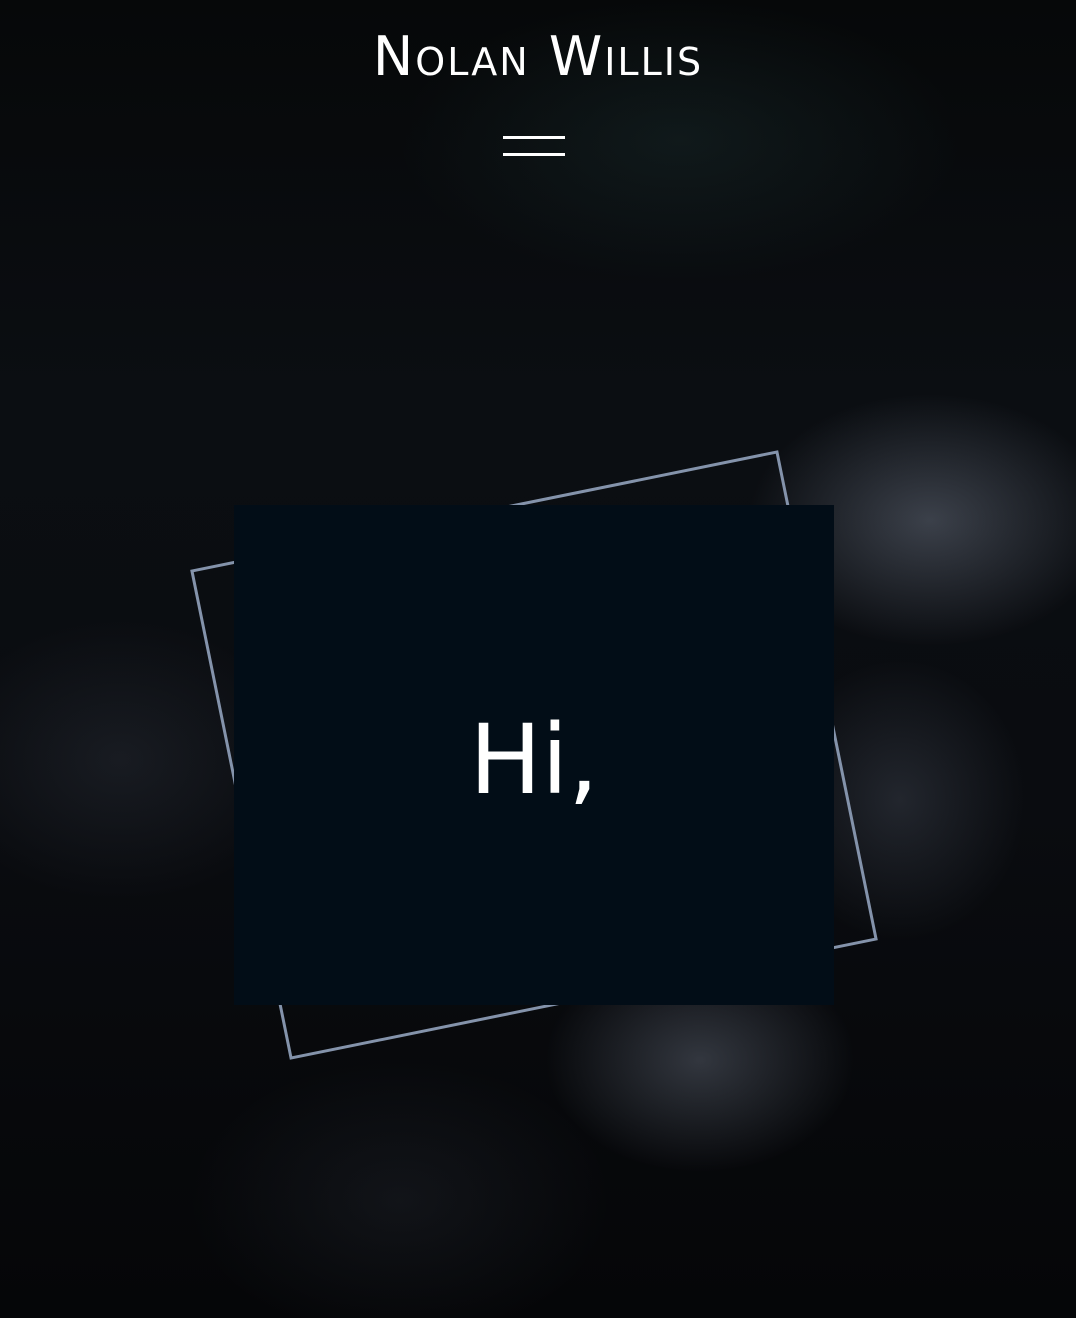  Describe the element at coordinates (538, 57) in the screenshot. I see `site-title: Nolan Willis` at that location.